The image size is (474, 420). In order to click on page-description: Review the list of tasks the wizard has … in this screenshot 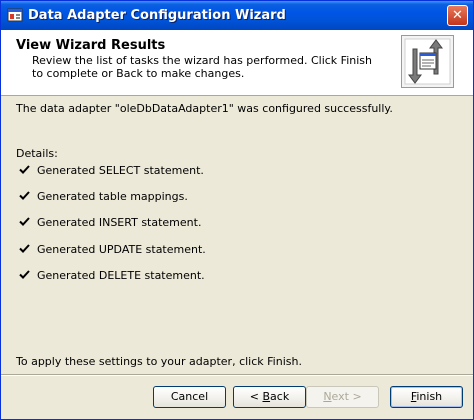, I will do `click(202, 67)`.